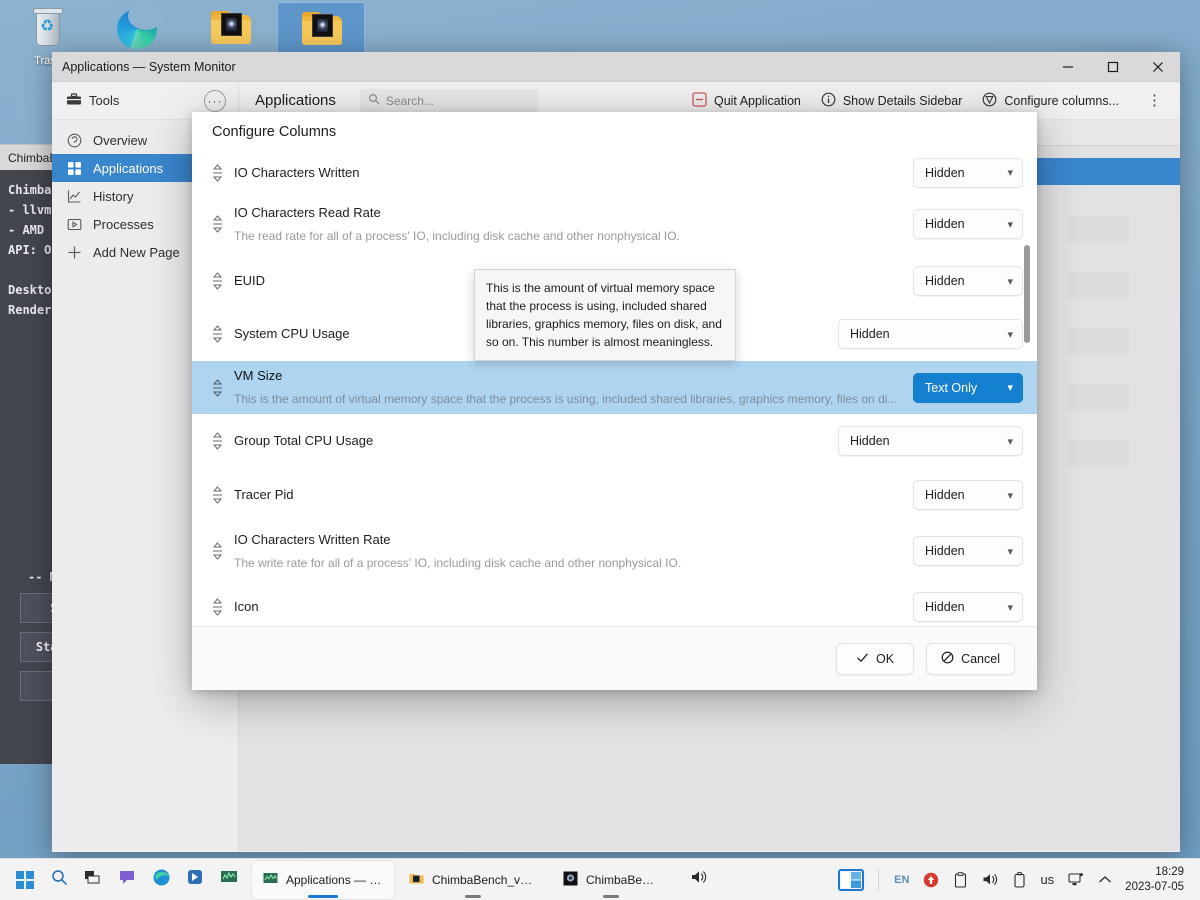 The width and height of the screenshot is (1200, 900). I want to click on volume-icon, so click(990, 879).